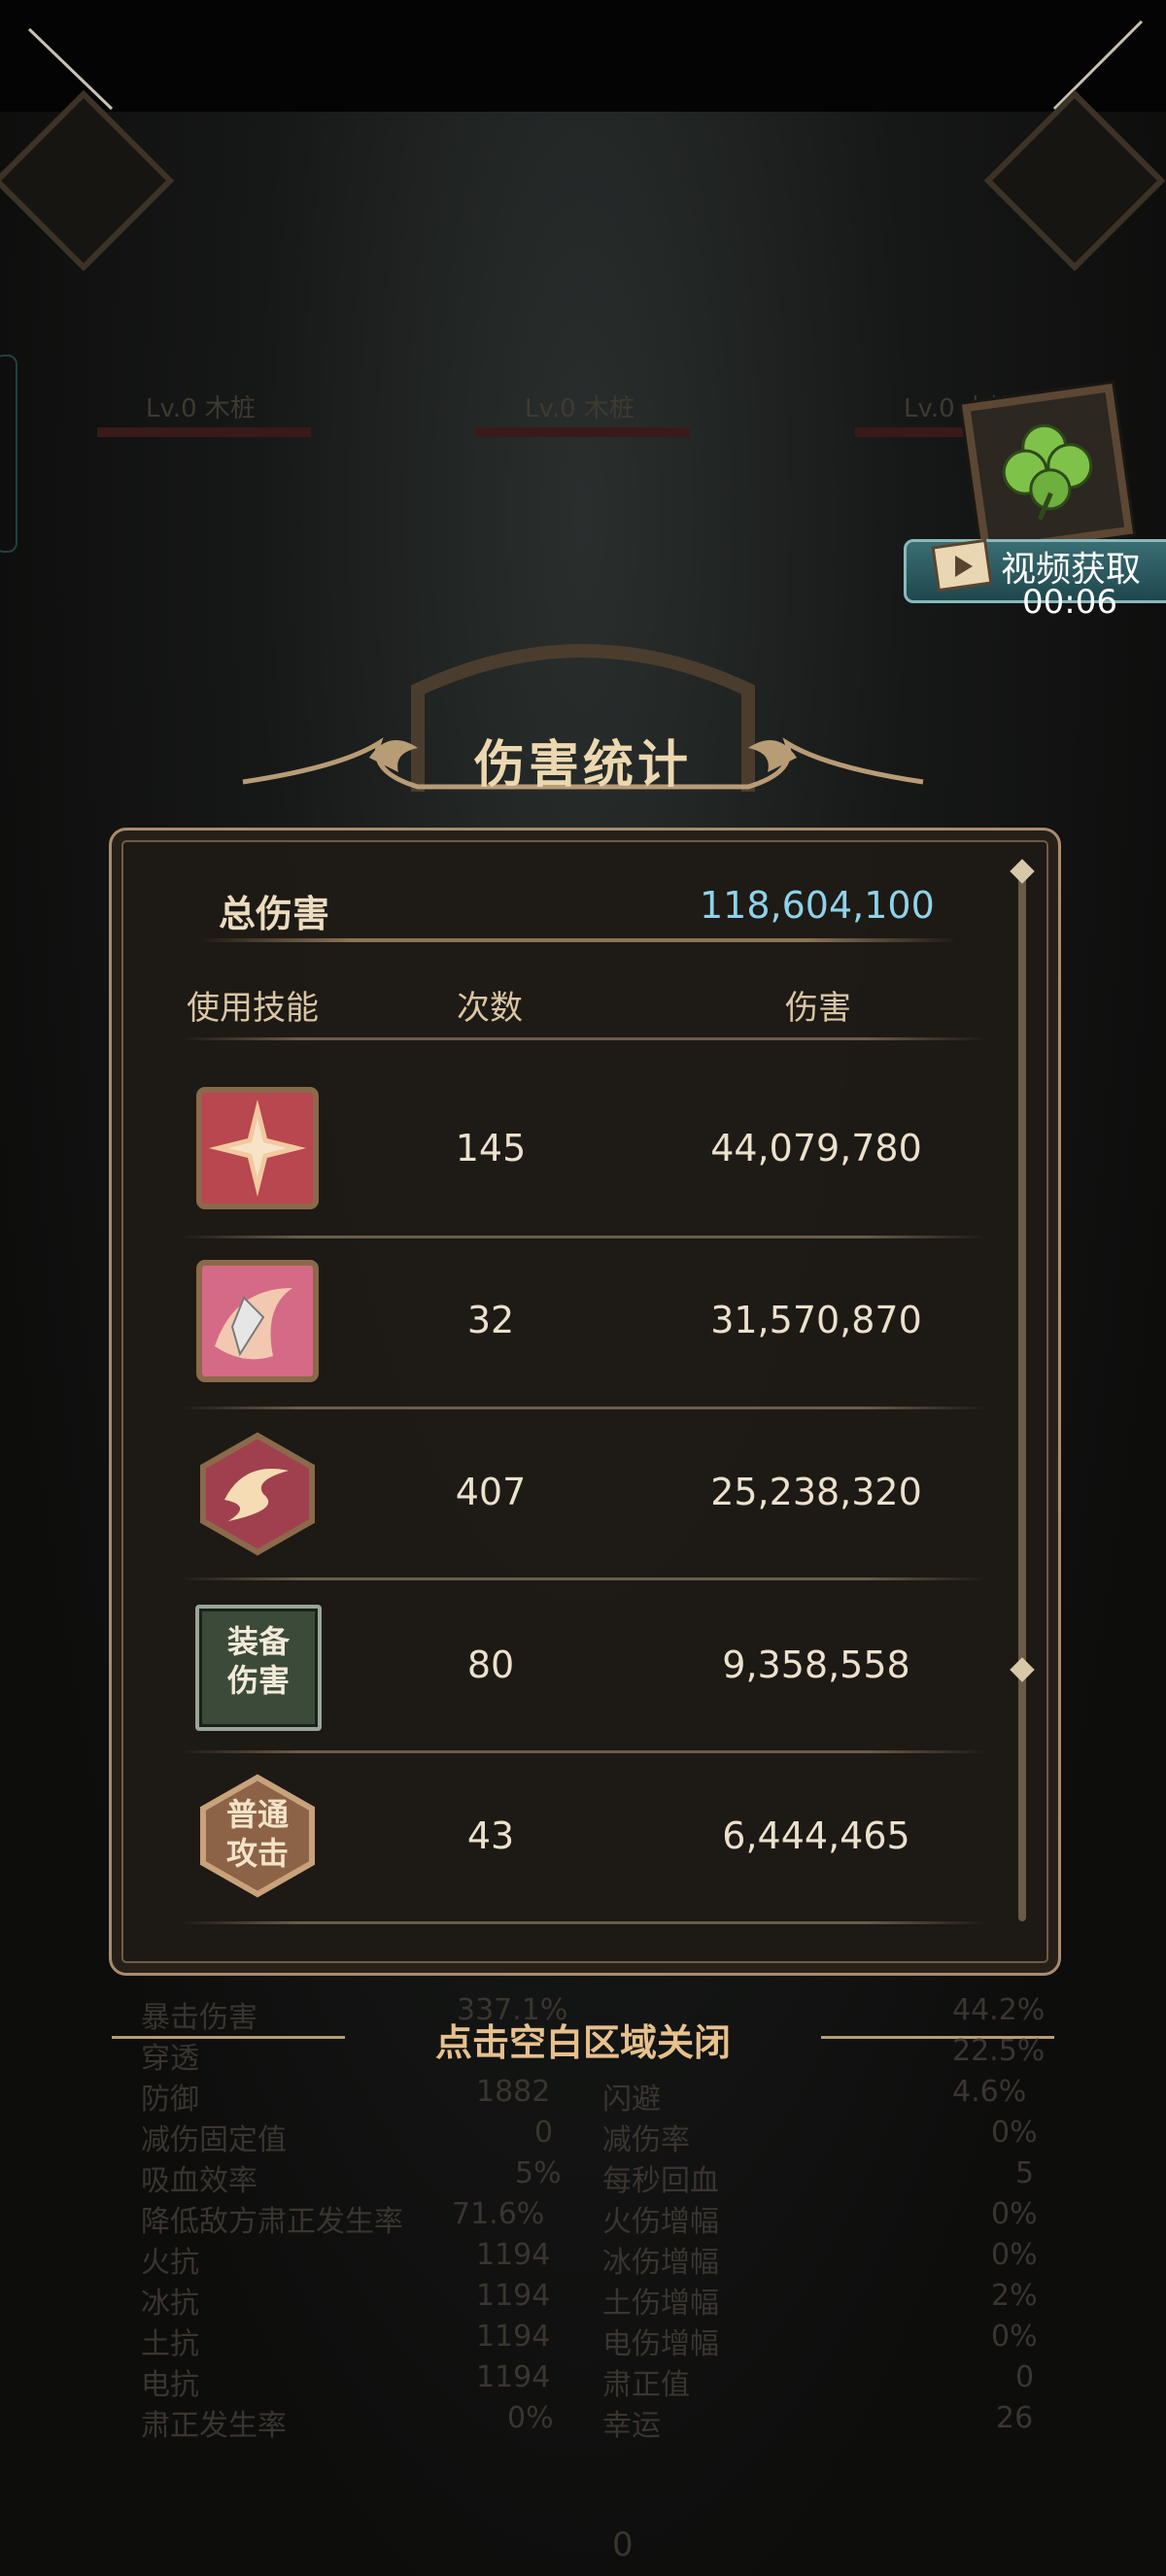  Describe the element at coordinates (257, 1853) in the screenshot. I see `normal-attack-label-2: 攻击` at that location.